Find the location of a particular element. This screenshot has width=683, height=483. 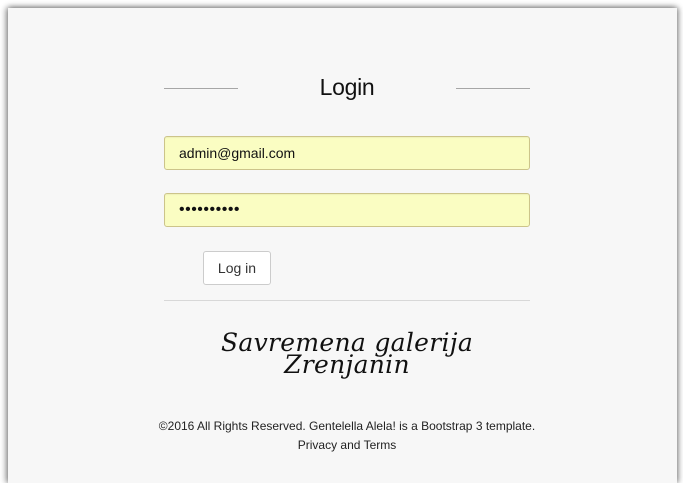

brand-line-2: Zrenjanin is located at coordinates (347, 364).